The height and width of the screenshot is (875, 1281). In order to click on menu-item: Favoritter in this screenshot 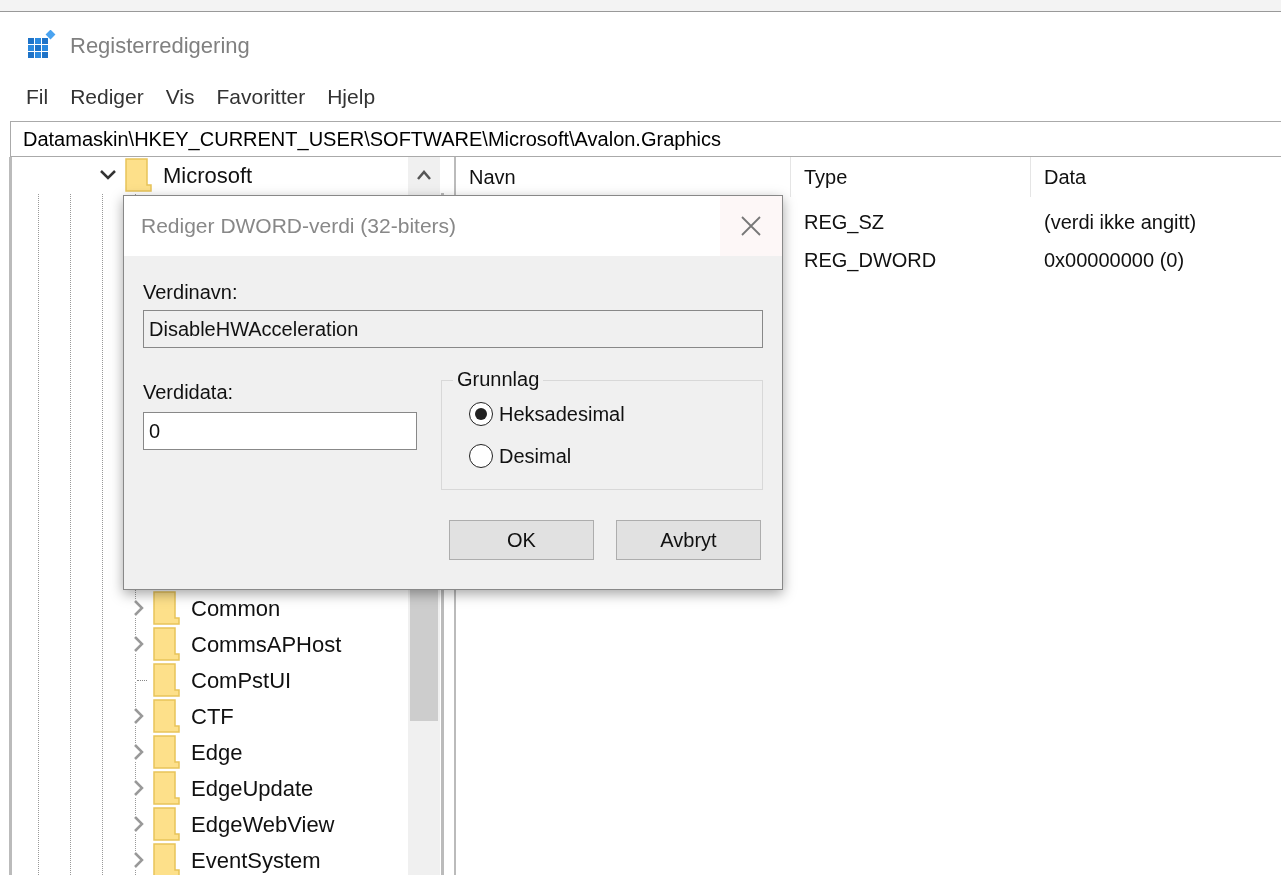, I will do `click(261, 97)`.